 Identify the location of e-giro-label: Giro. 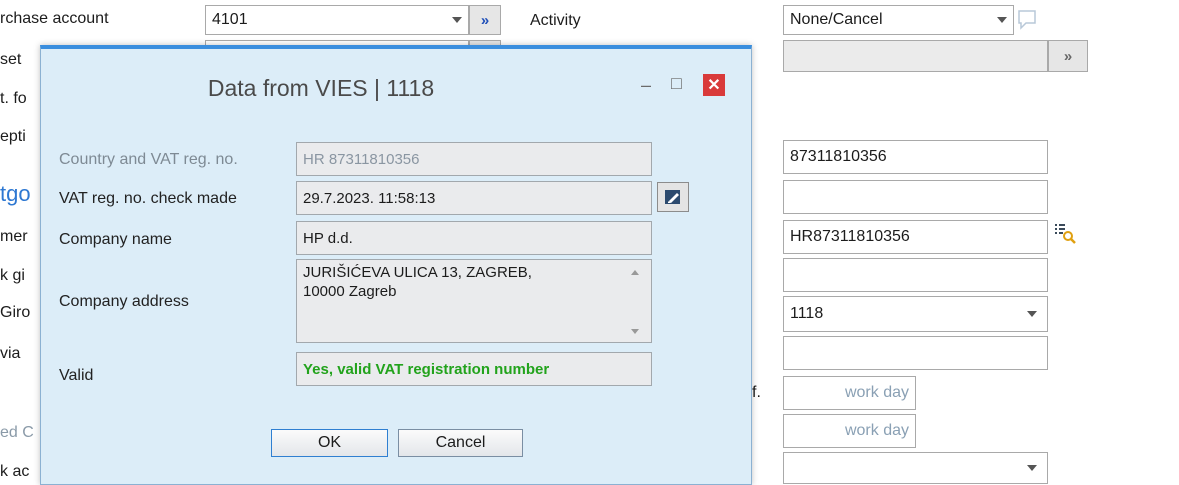
(15, 312).